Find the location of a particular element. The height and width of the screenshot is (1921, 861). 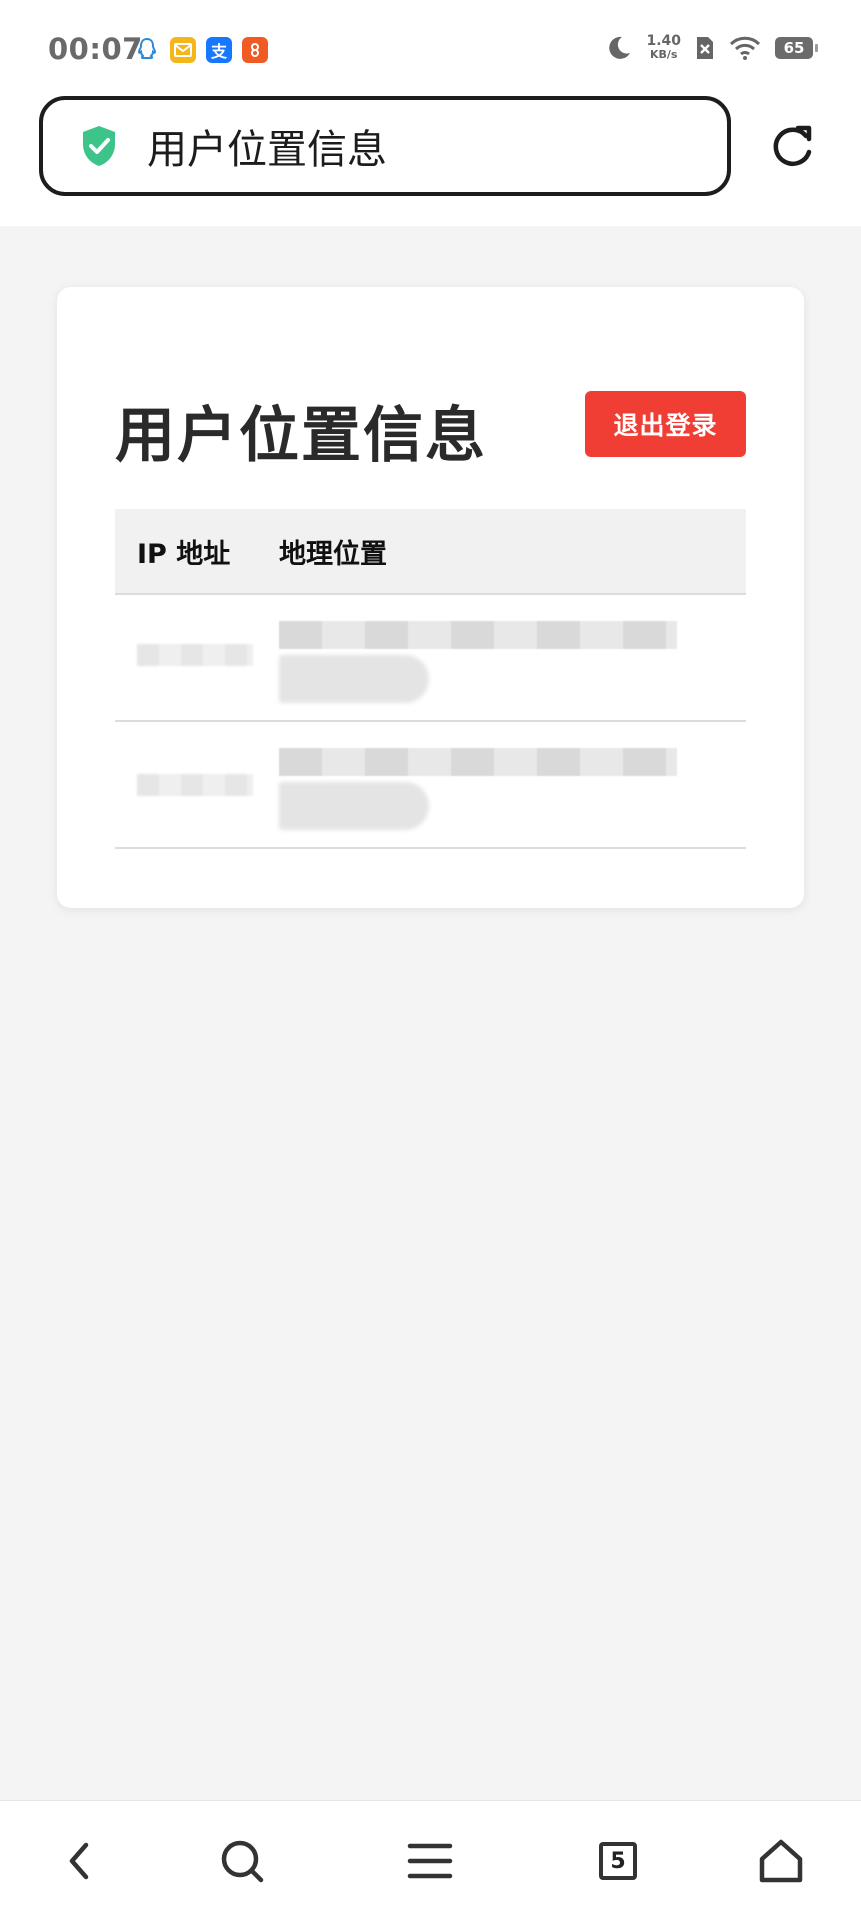

home-icon is located at coordinates (781, 1861).